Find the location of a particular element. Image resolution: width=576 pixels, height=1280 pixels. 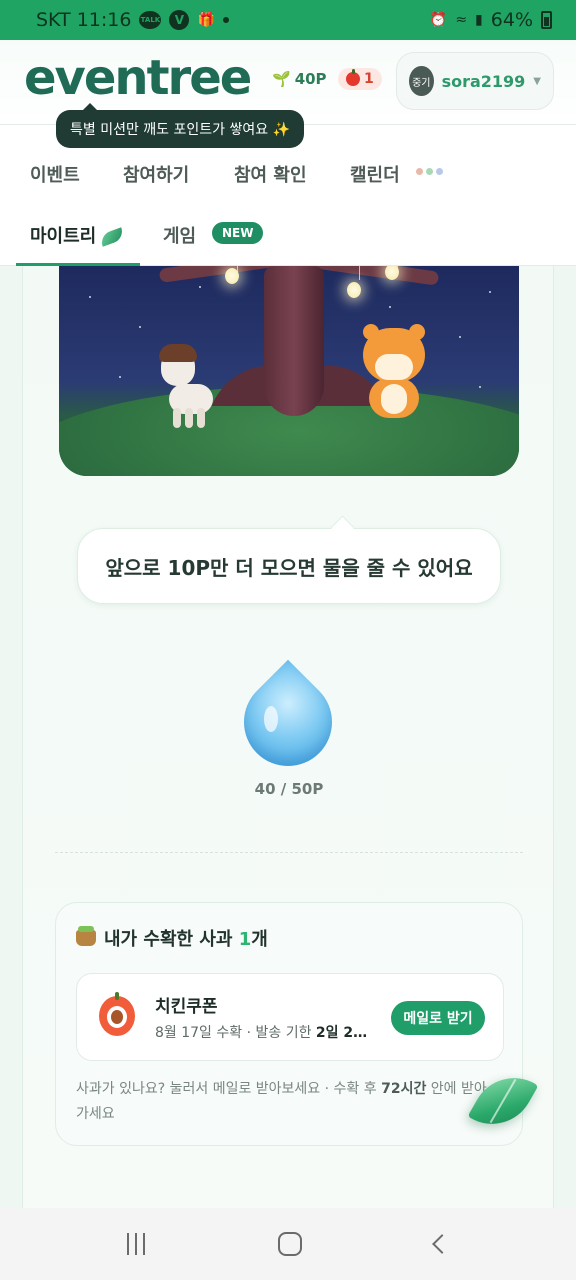

home-icon is located at coordinates (289, 1244).